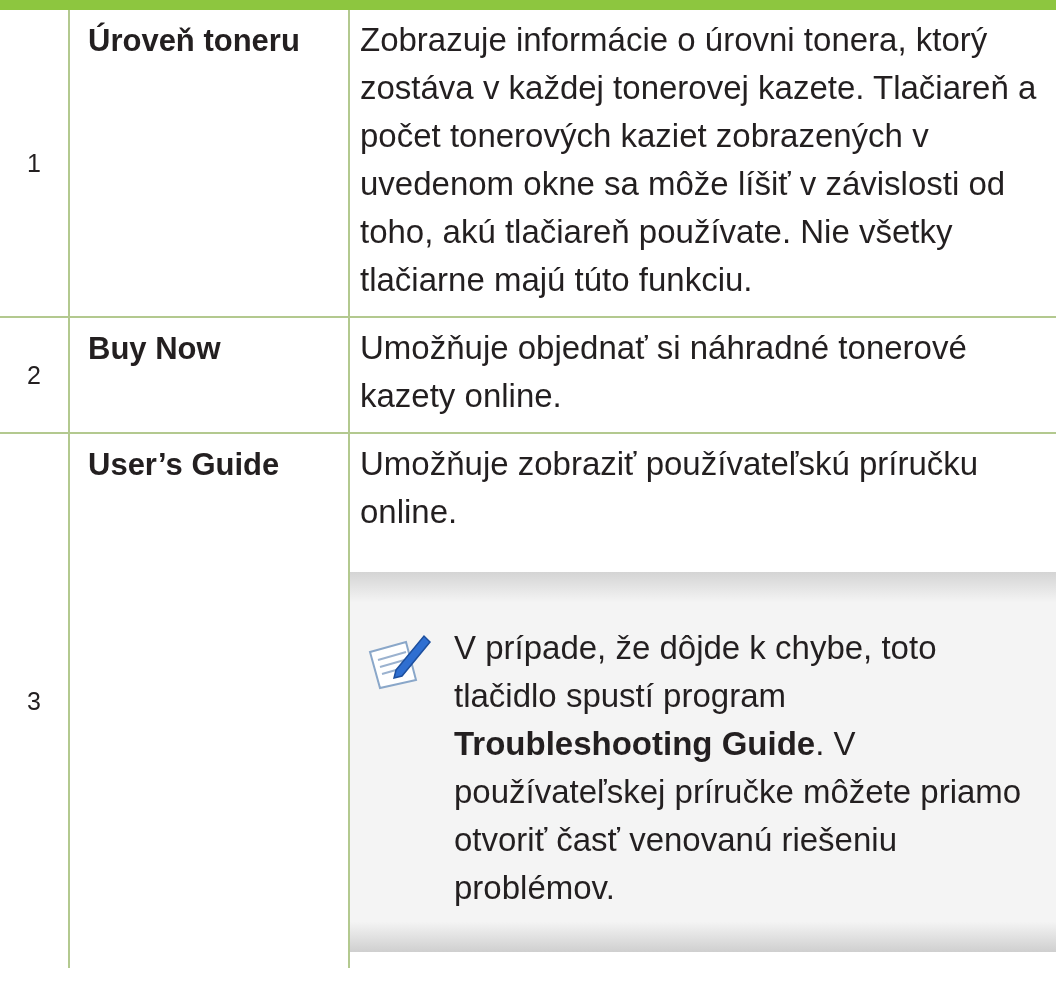  What do you see at coordinates (663, 372) in the screenshot?
I see `feature-description: Umožňuje objednať si náhradné tonerové kazety online.` at bounding box center [663, 372].